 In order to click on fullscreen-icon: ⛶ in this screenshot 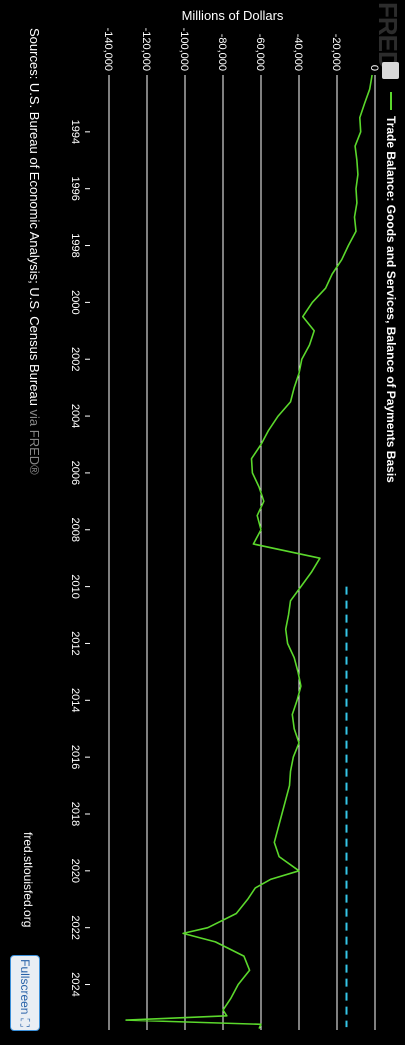, I will do `click(25, 1022)`.